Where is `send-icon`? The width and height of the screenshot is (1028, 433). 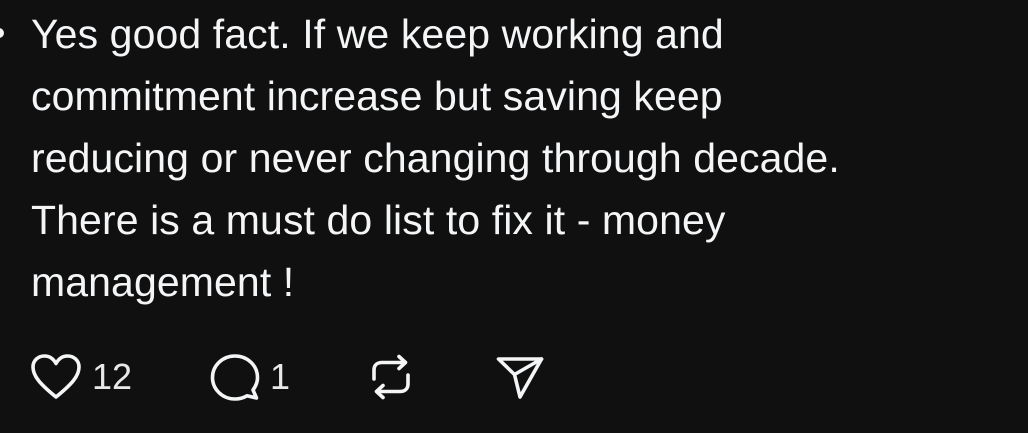
send-icon is located at coordinates (520, 377).